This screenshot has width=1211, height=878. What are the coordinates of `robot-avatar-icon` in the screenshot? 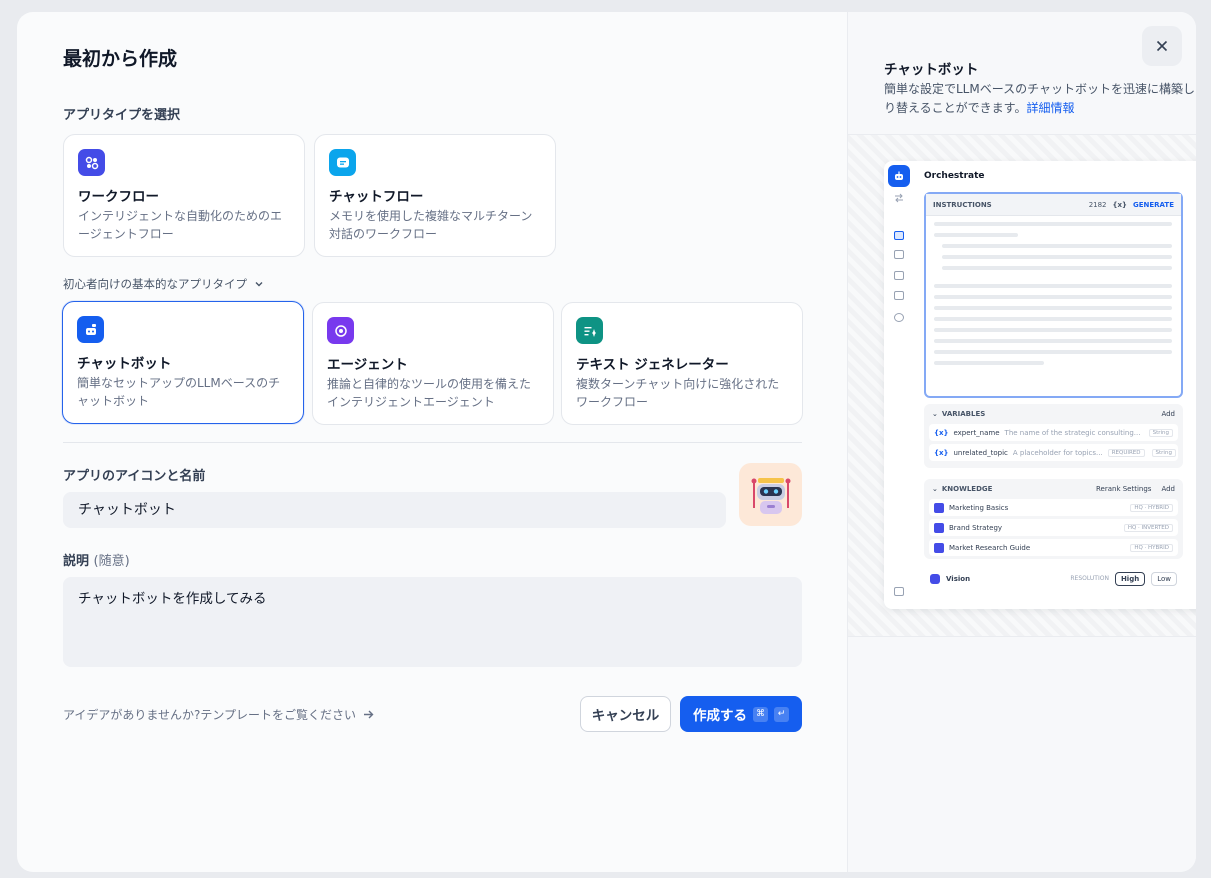 It's located at (770, 495).